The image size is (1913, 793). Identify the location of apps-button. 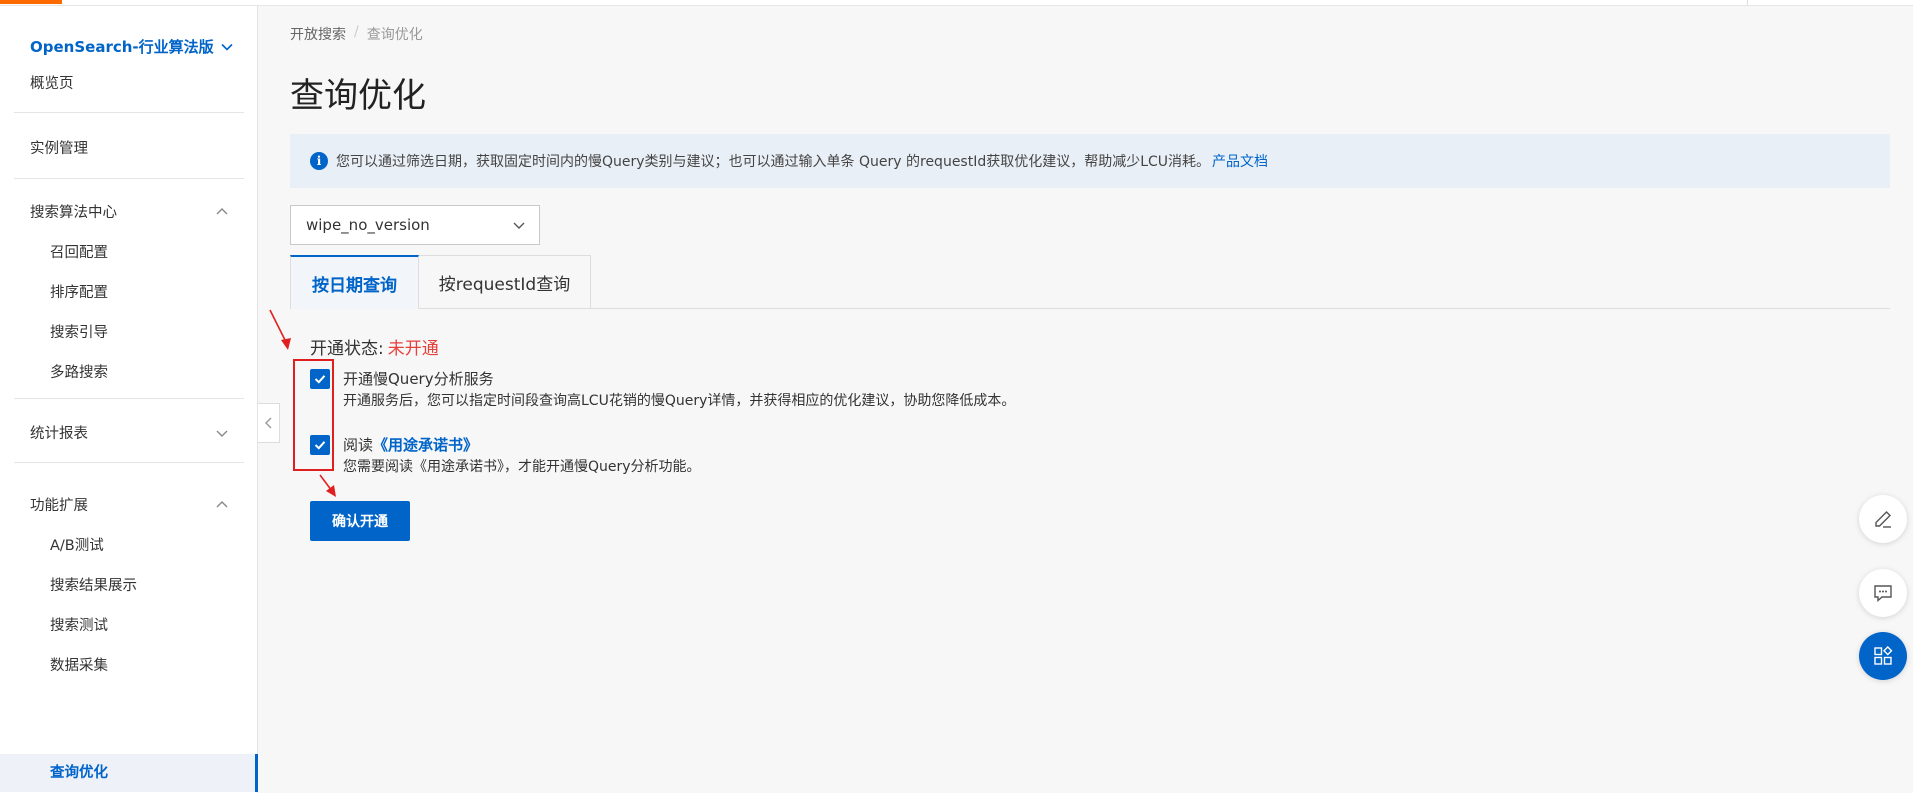
(1883, 656).